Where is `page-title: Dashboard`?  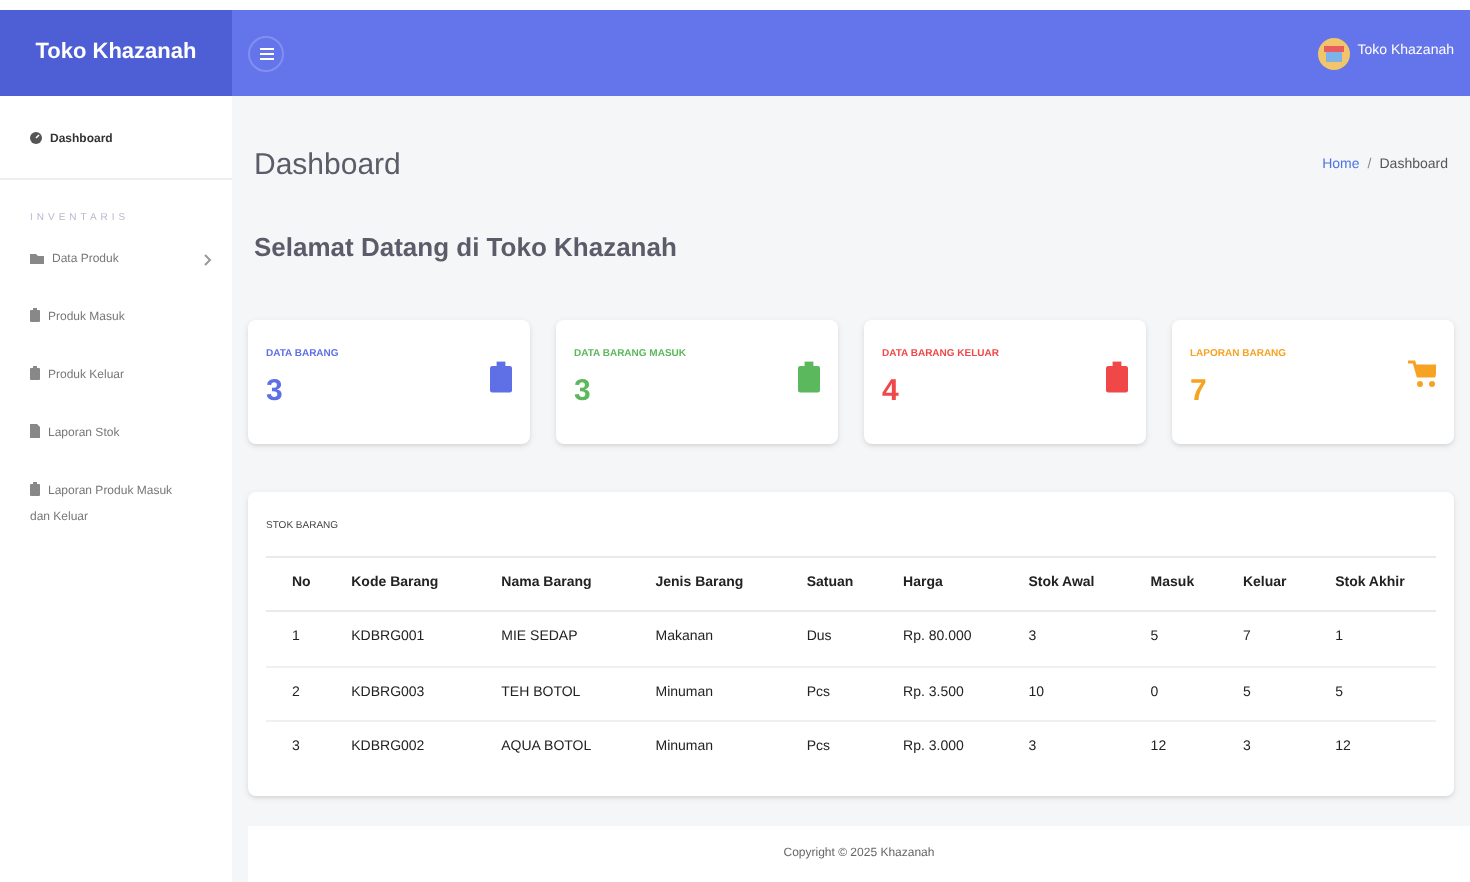
page-title: Dashboard is located at coordinates (327, 166).